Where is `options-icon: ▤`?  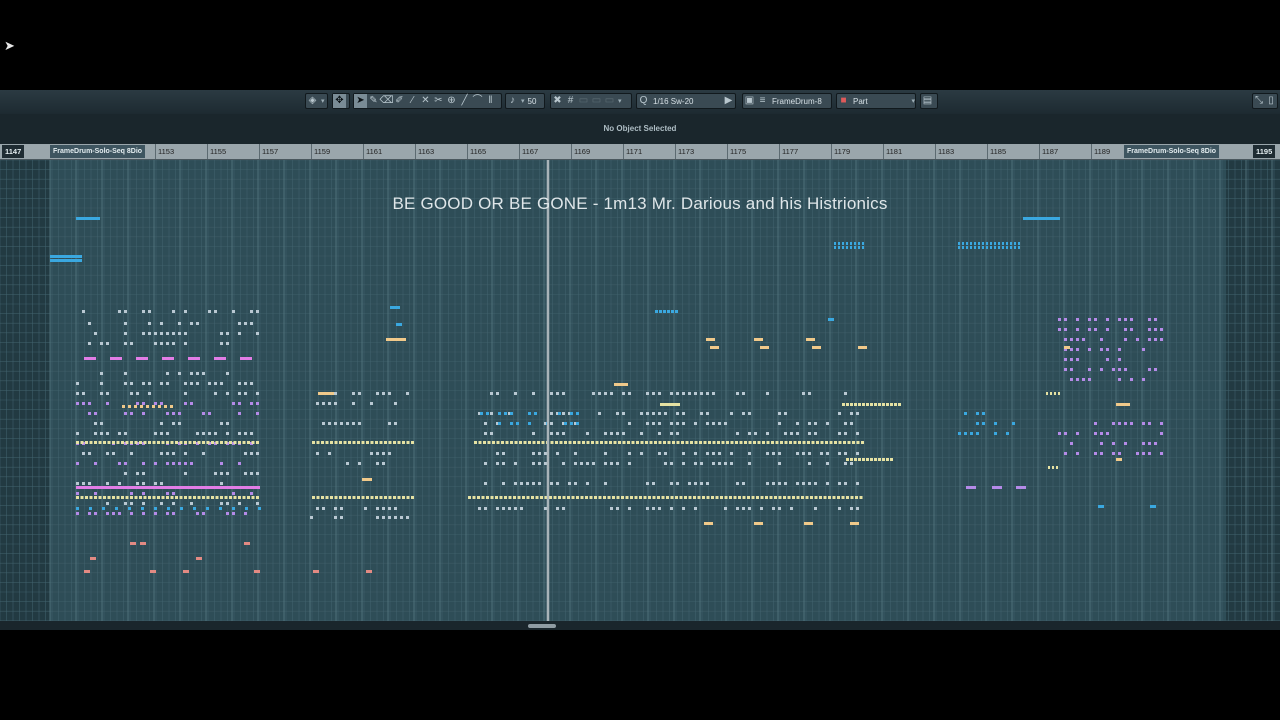
options-icon: ▤ is located at coordinates (927, 101).